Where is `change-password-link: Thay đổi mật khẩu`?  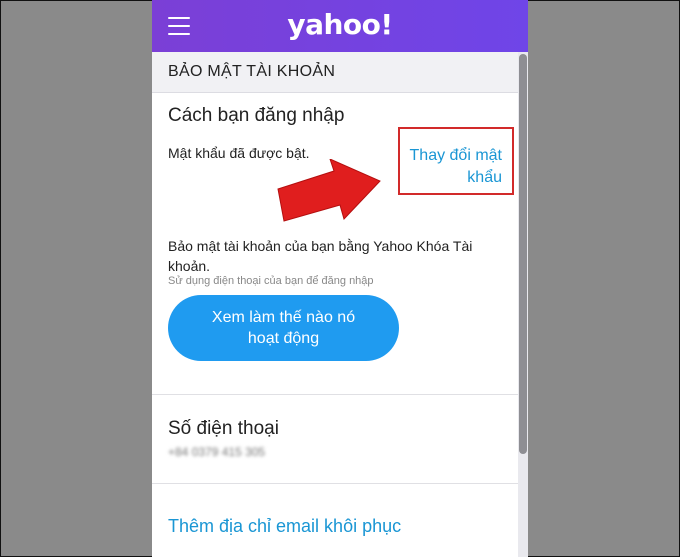 change-password-link: Thay đổi mật khẩu is located at coordinates (451, 167).